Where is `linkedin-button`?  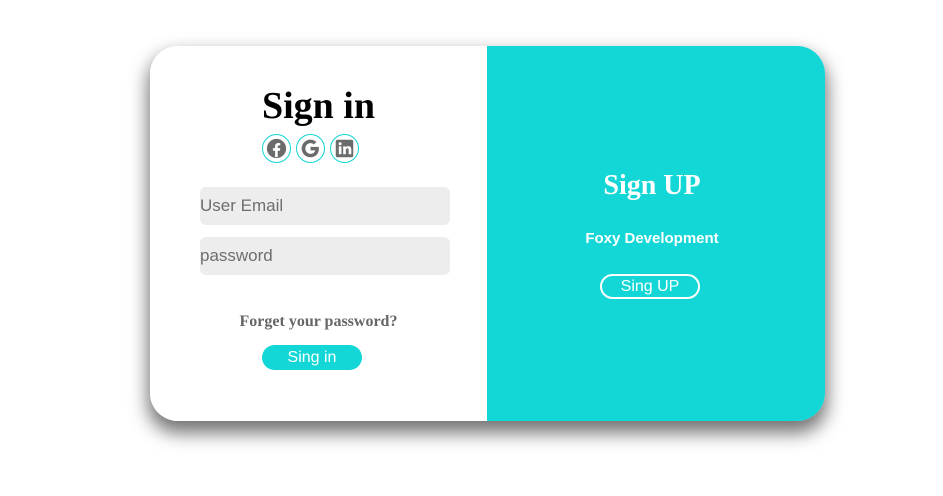
linkedin-button is located at coordinates (344, 148).